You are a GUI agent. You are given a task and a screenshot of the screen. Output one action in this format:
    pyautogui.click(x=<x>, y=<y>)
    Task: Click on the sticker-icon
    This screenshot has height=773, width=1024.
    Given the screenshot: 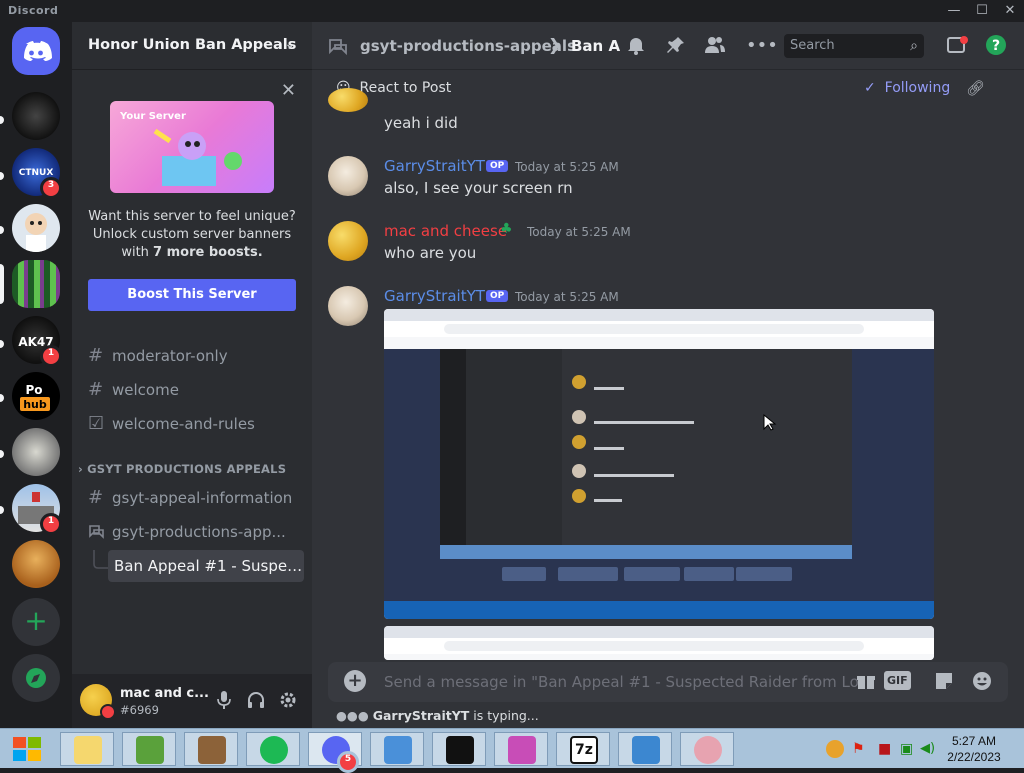 What is the action you would take?
    pyautogui.click(x=944, y=683)
    